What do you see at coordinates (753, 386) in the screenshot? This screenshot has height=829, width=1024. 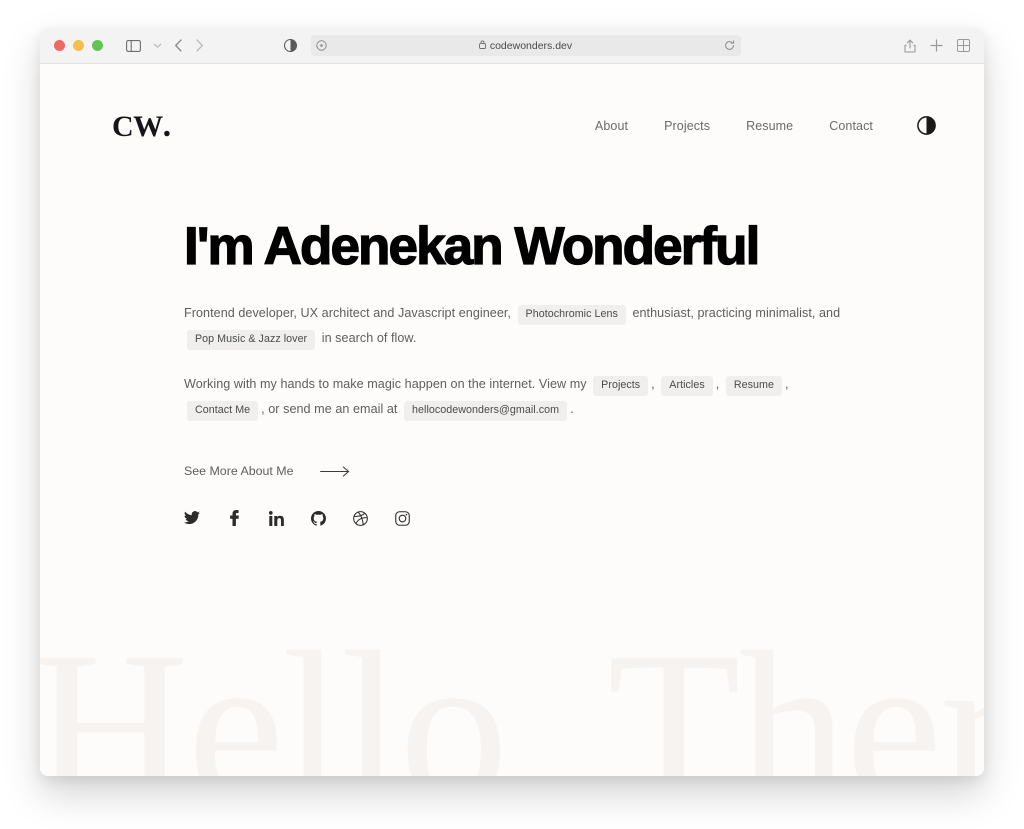 I see `chip-resume: Resume` at bounding box center [753, 386].